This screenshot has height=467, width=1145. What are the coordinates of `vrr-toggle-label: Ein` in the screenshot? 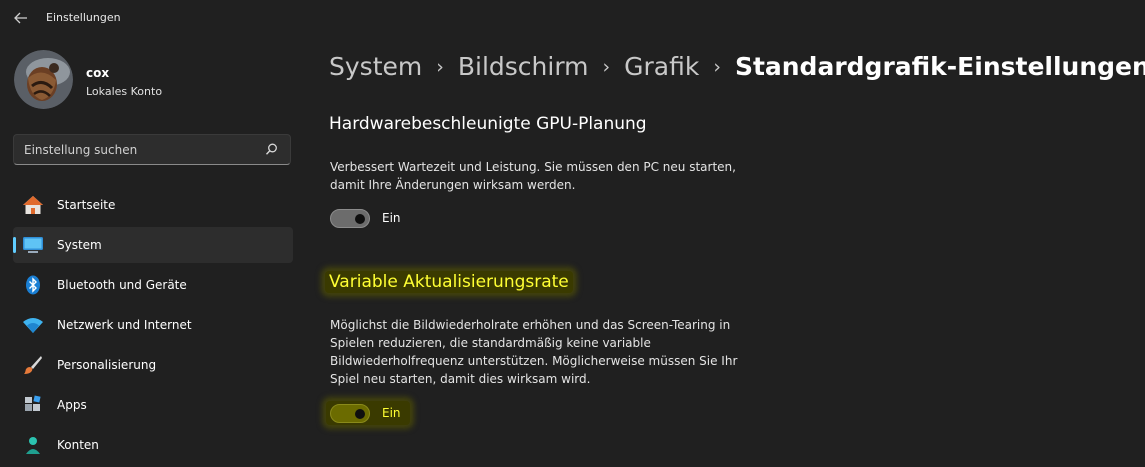 It's located at (391, 413).